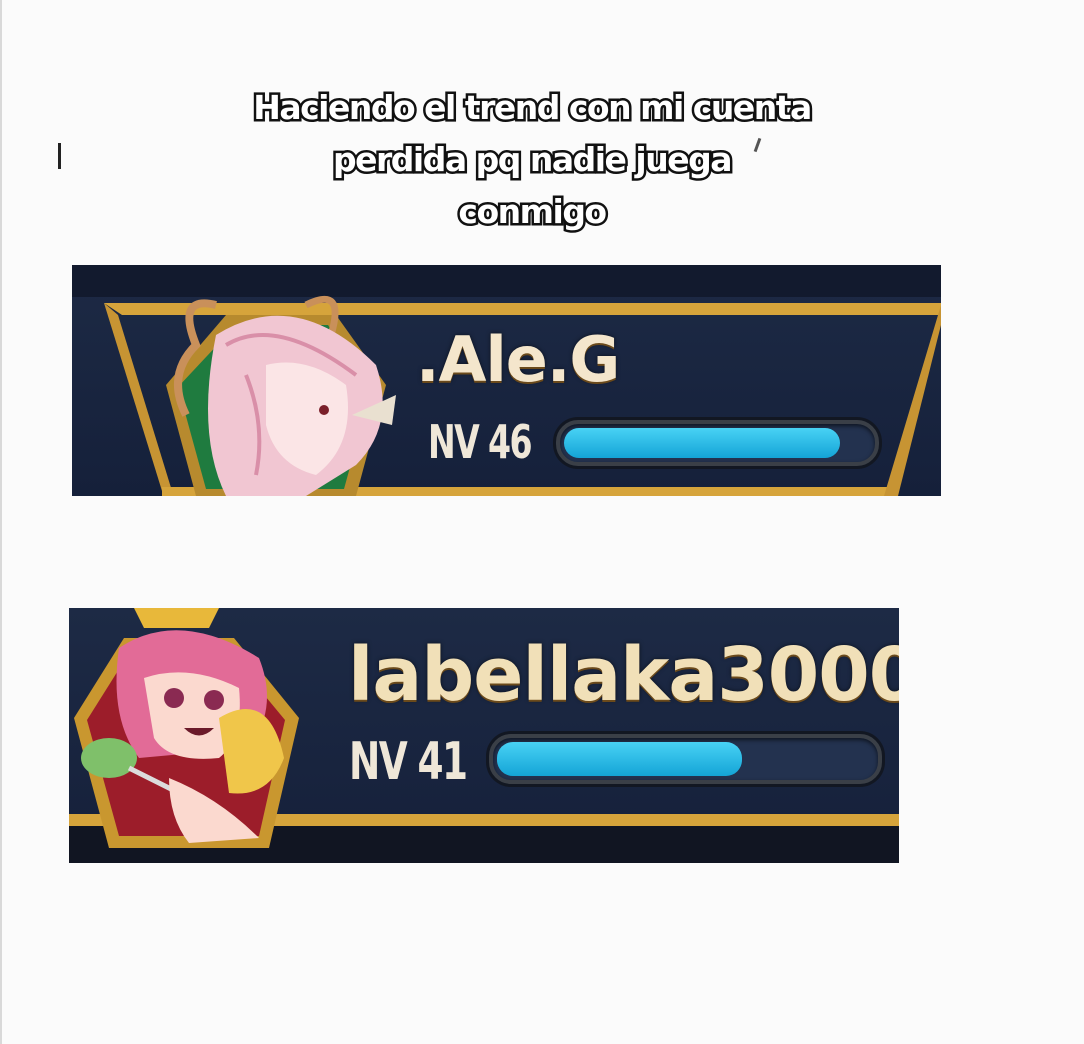  I want to click on username: labellaka3000, so click(623, 675).